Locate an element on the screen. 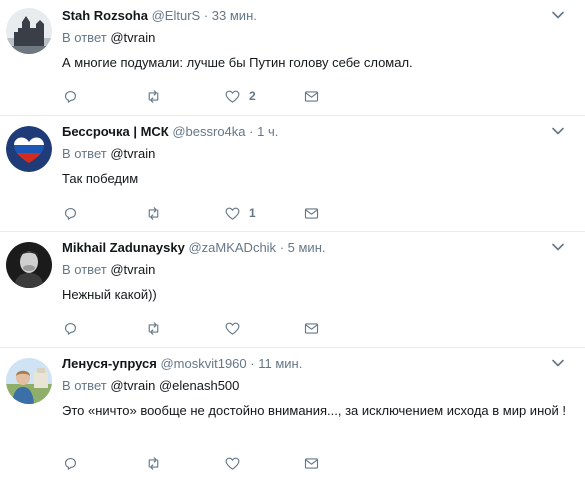 This screenshot has width=585, height=483. timestamp: 1 ч. is located at coordinates (267, 131).